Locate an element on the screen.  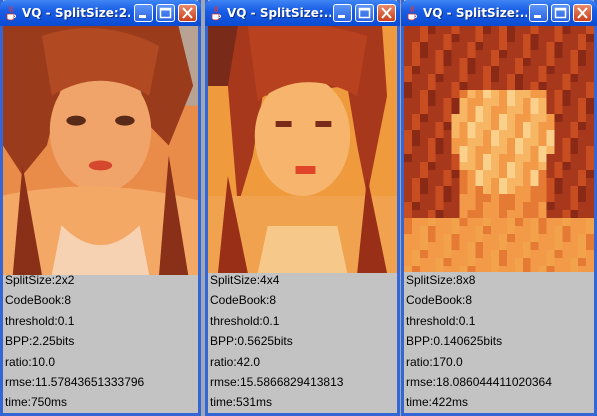
rmse-label: rmse:18.086044411020364 is located at coordinates (479, 381).